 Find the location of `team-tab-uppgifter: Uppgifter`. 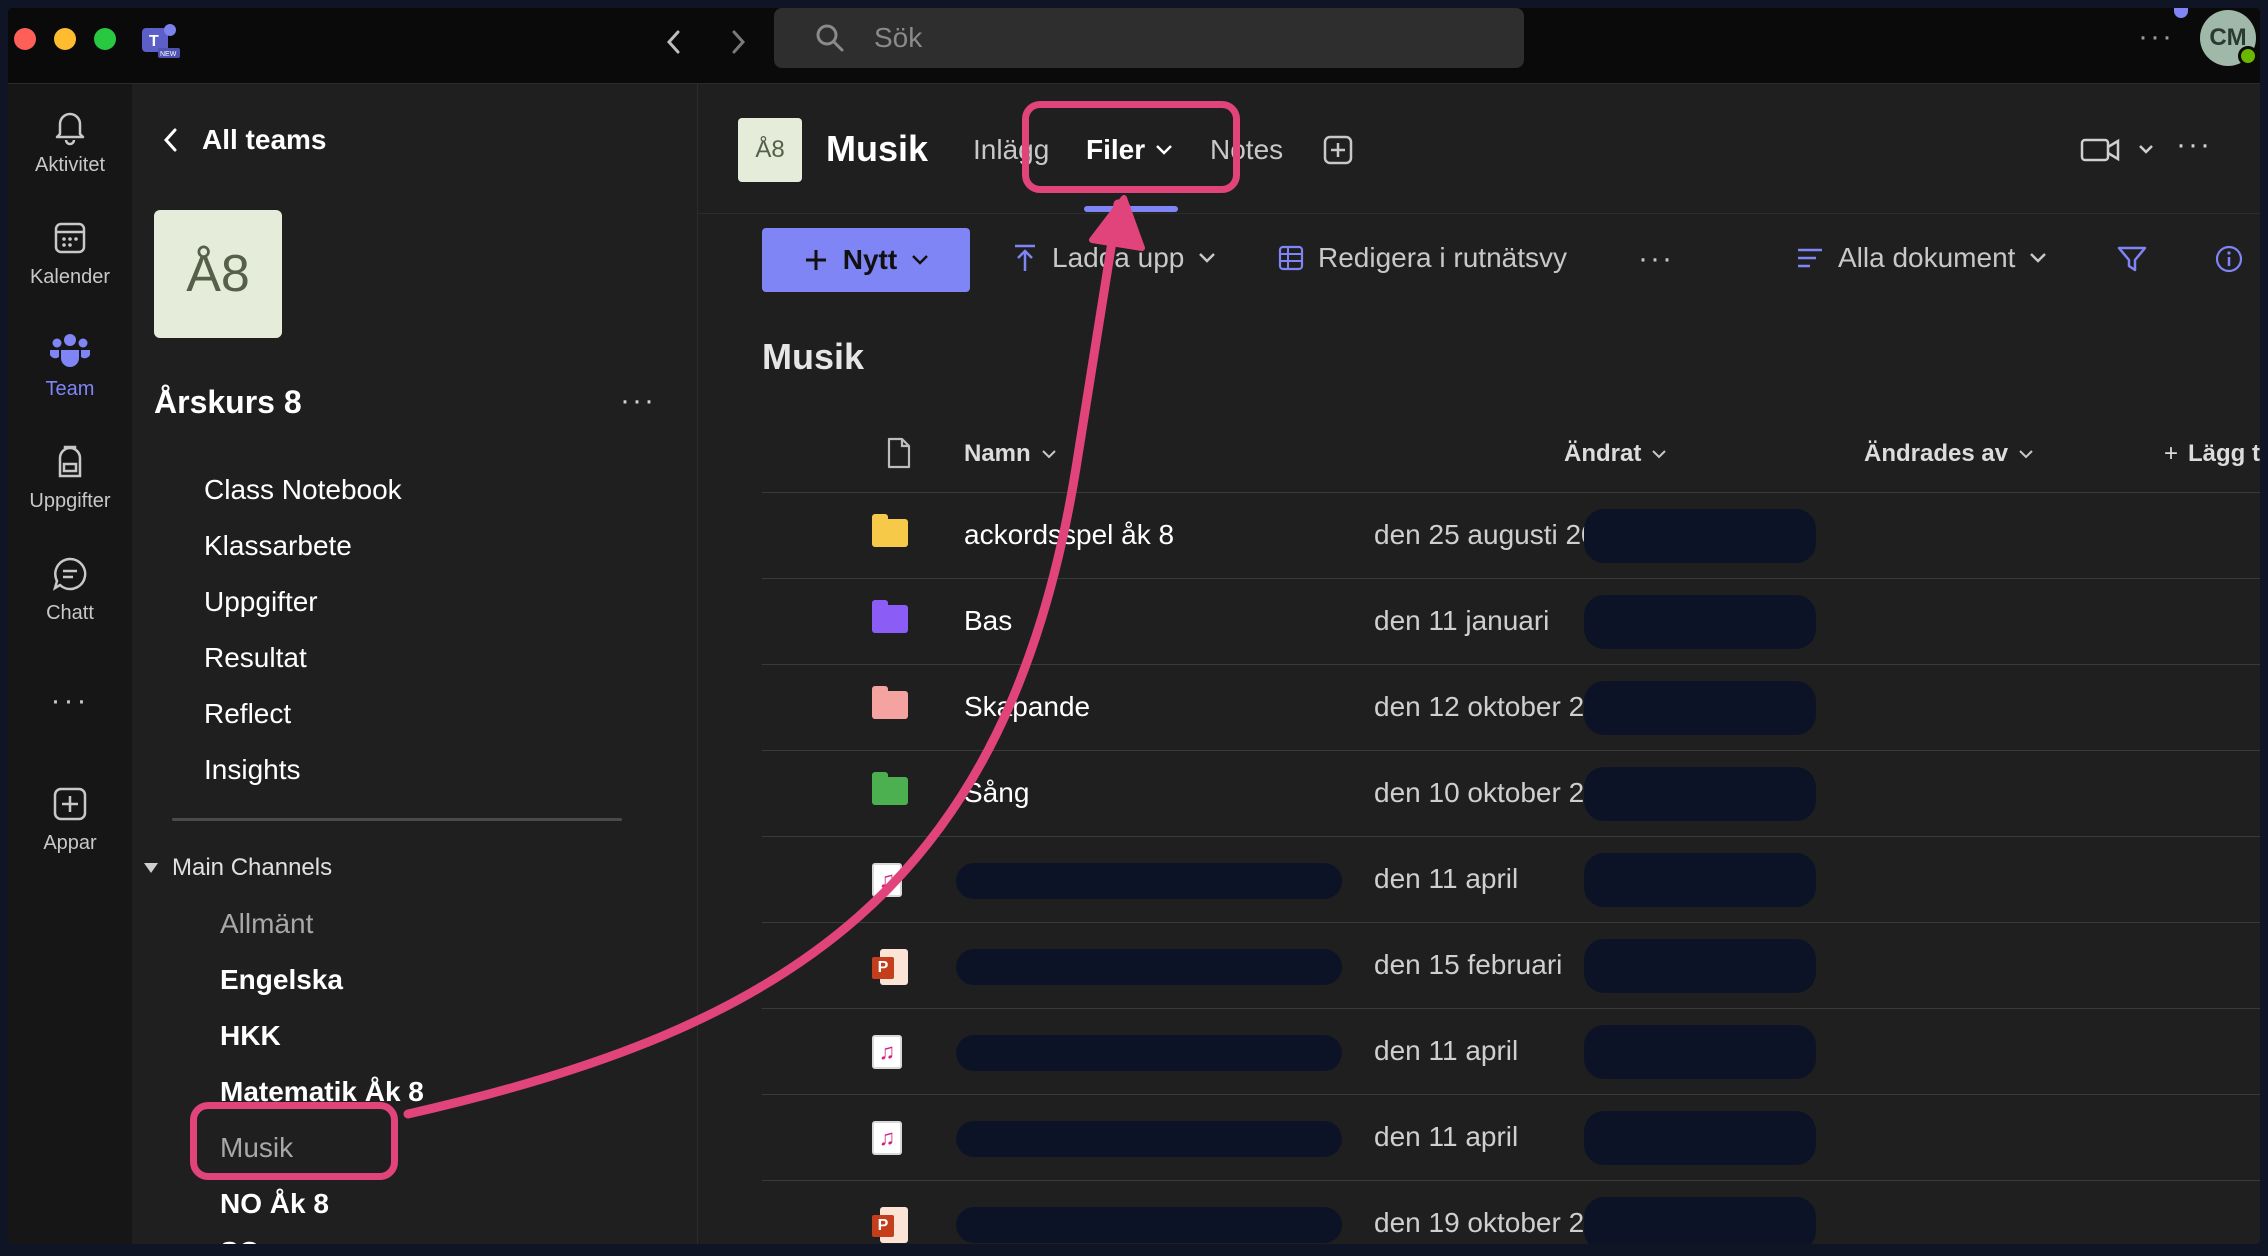

team-tab-uppgifter: Uppgifter is located at coordinates (261, 602).